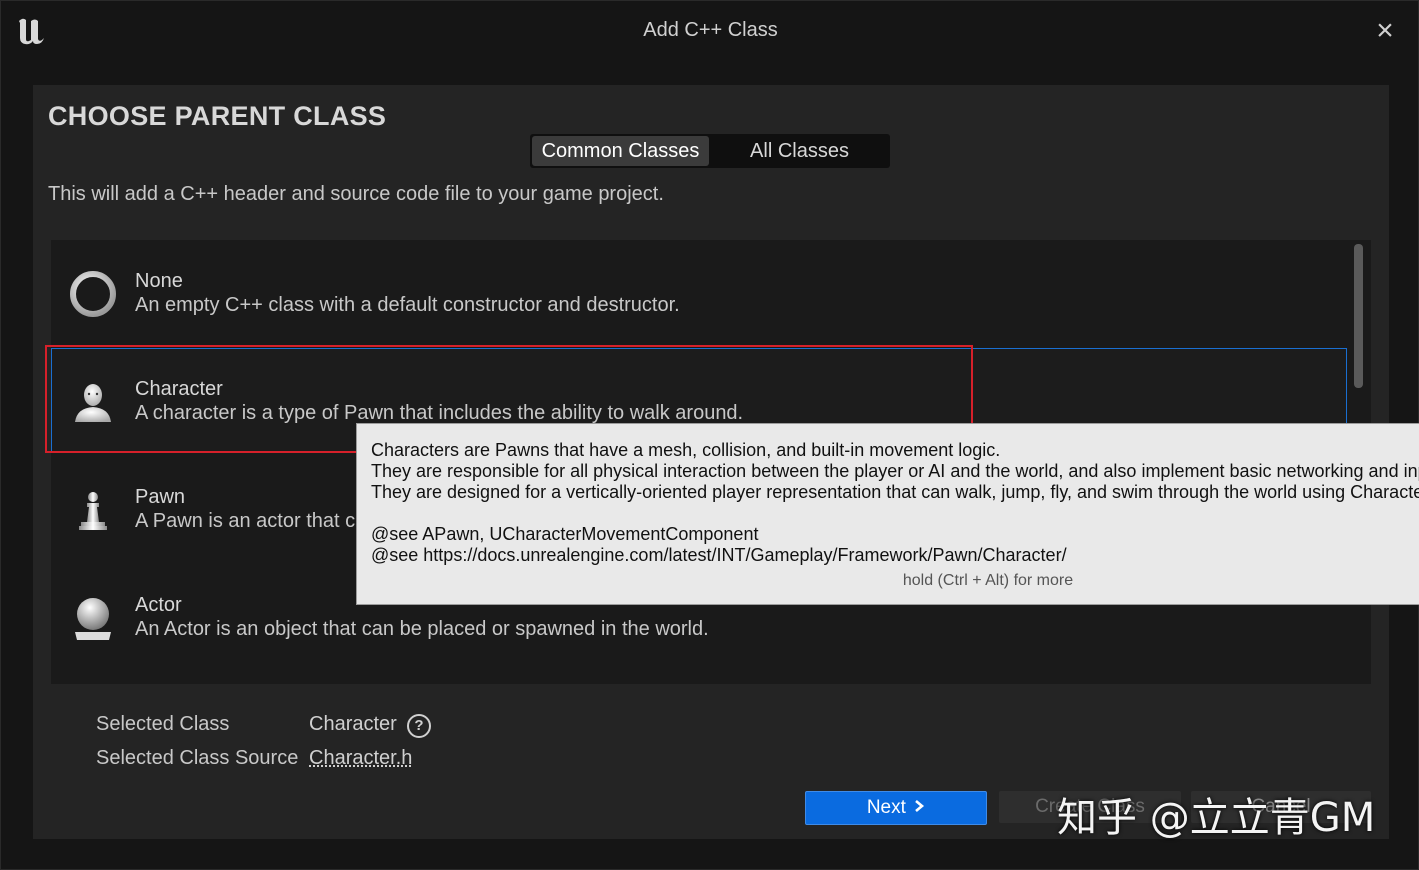  What do you see at coordinates (360, 758) in the screenshot?
I see `selected-class-source-link: Character.h` at bounding box center [360, 758].